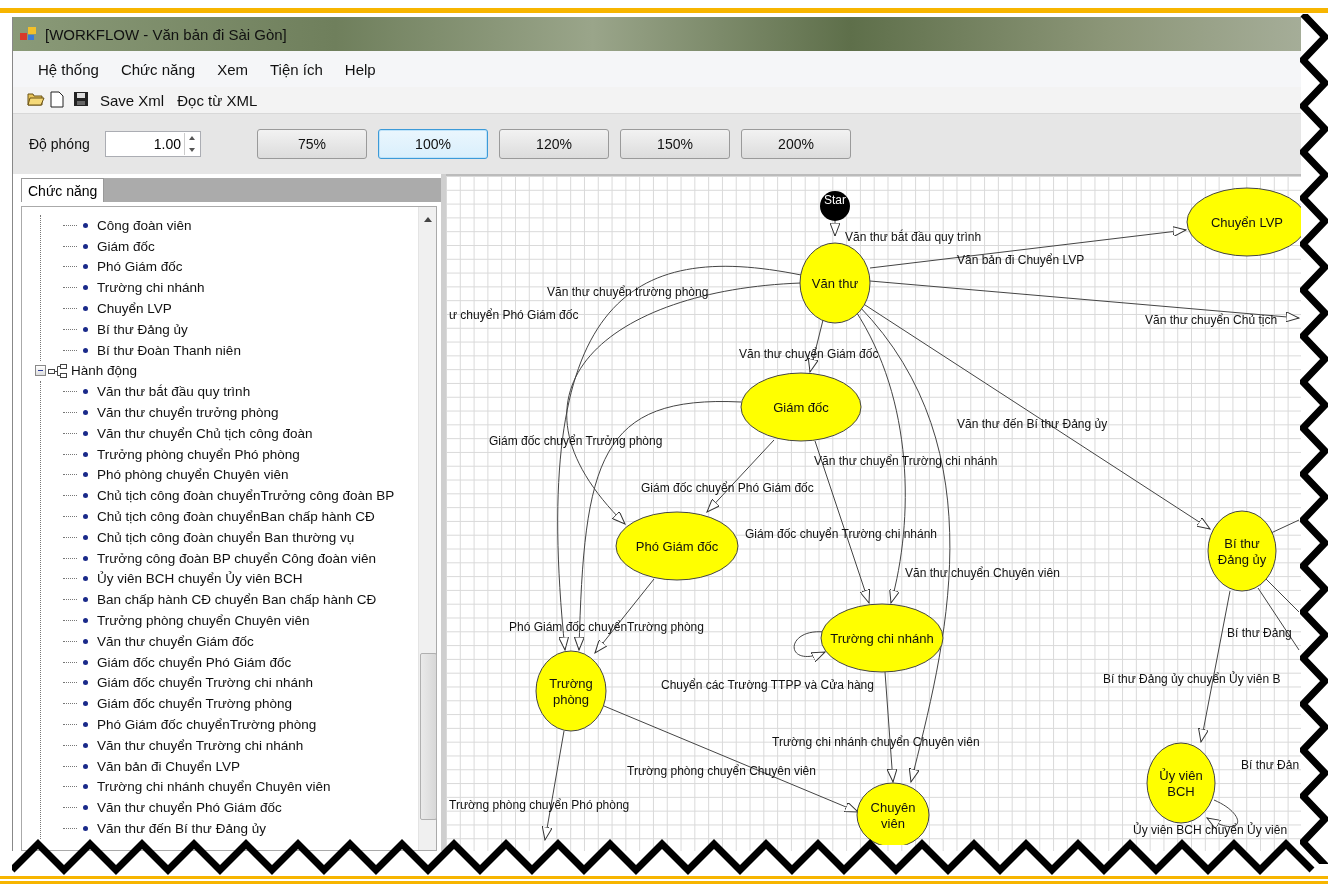 The height and width of the screenshot is (890, 1328). Describe the element at coordinates (142, 329) in the screenshot. I see `tree-item: Bí thư Đảng ủy` at that location.